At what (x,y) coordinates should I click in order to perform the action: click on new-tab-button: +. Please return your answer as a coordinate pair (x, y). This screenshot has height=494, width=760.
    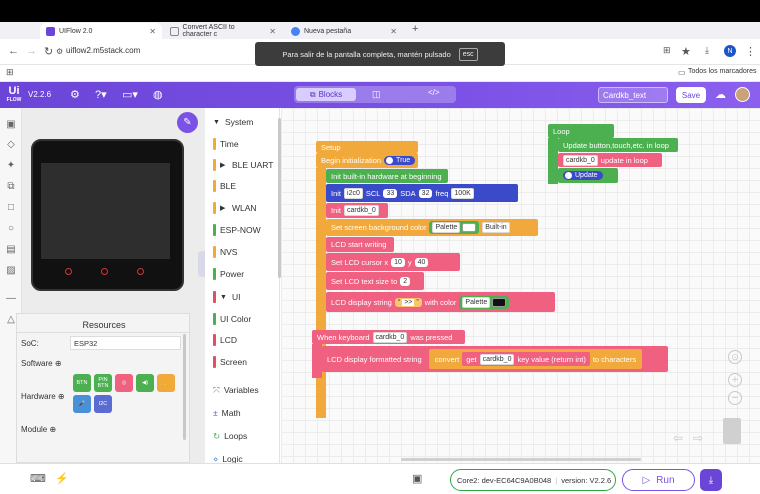
    Looking at the image, I should click on (415, 29).